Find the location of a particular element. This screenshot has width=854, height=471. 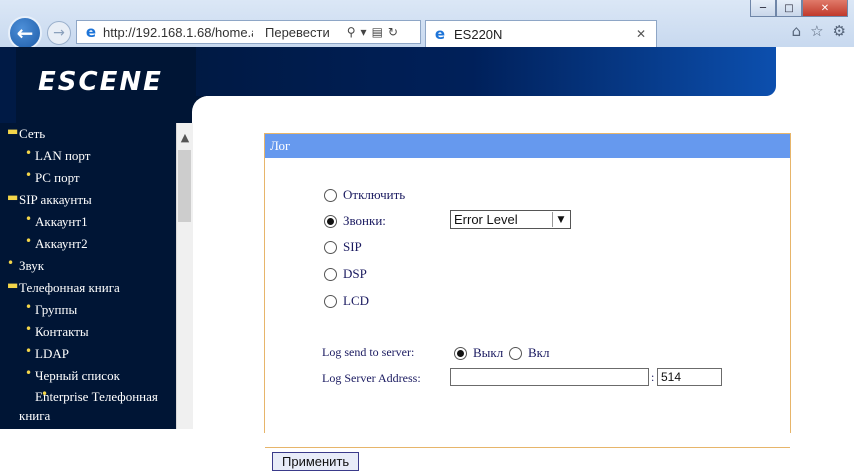

arrow-left-icon: ← is located at coordinates (25, 33).